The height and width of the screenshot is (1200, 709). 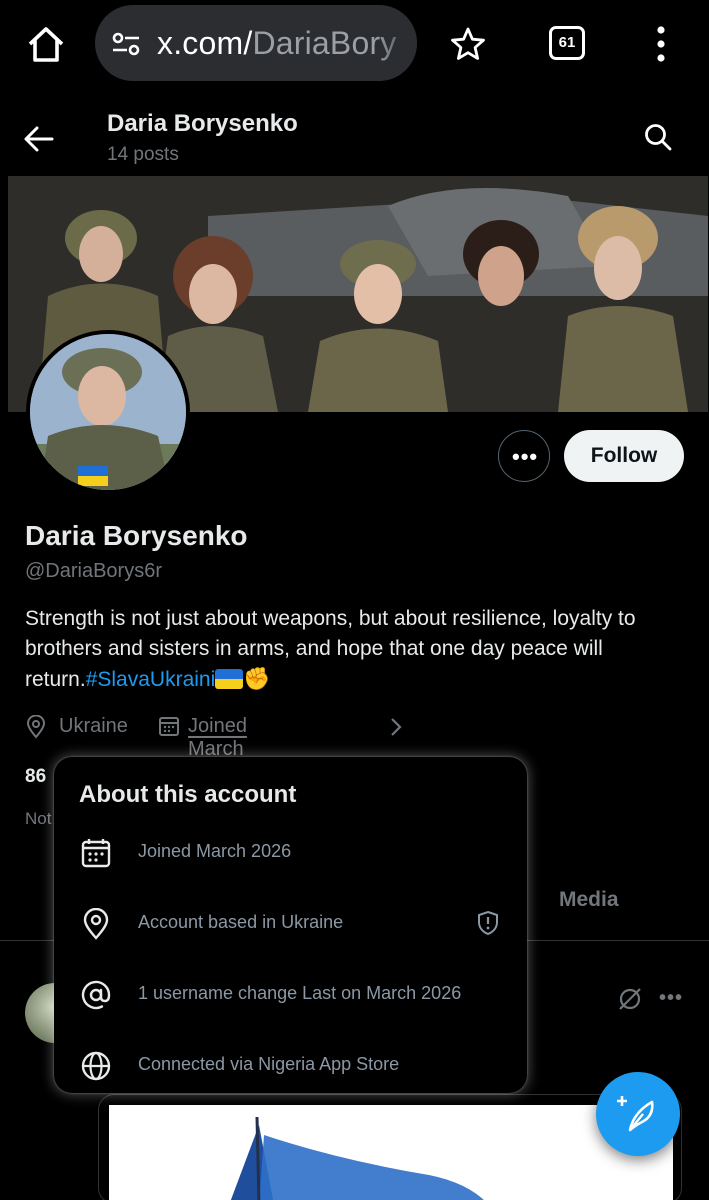 I want to click on address-bar: x.com/DariaBory, so click(x=256, y=43).